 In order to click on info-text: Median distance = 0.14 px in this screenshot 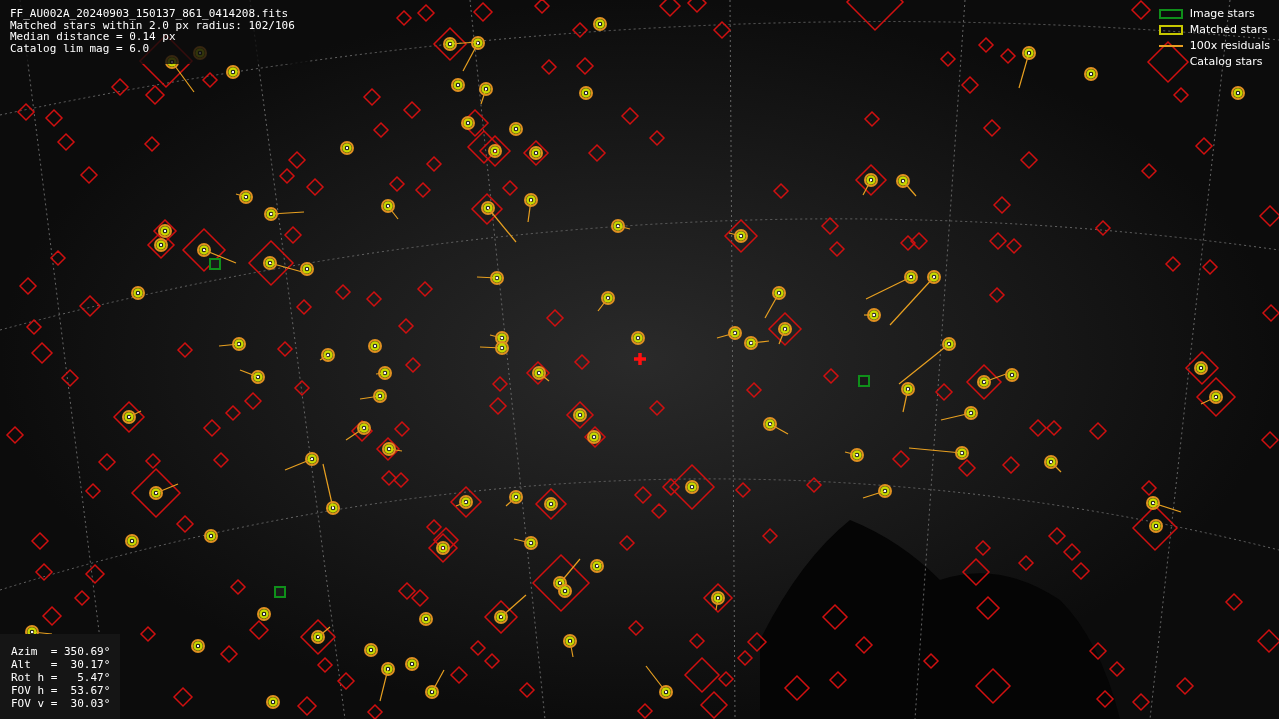, I will do `click(93, 37)`.